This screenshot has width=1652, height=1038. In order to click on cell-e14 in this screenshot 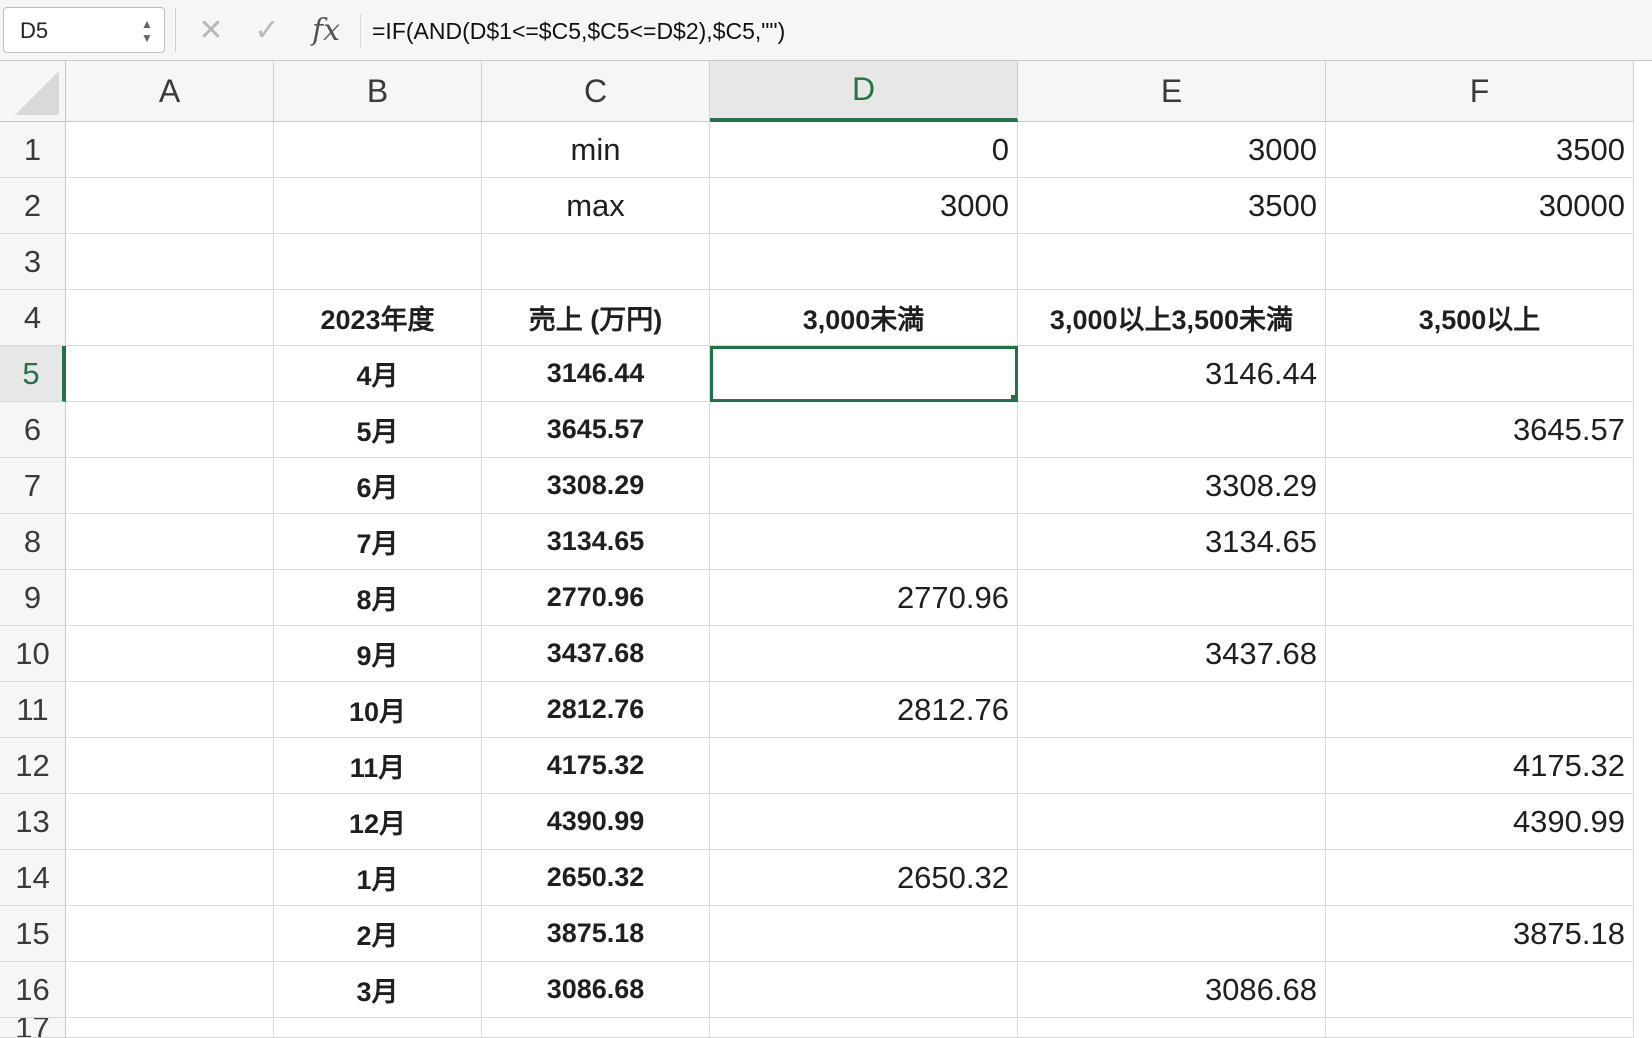, I will do `click(1172, 878)`.